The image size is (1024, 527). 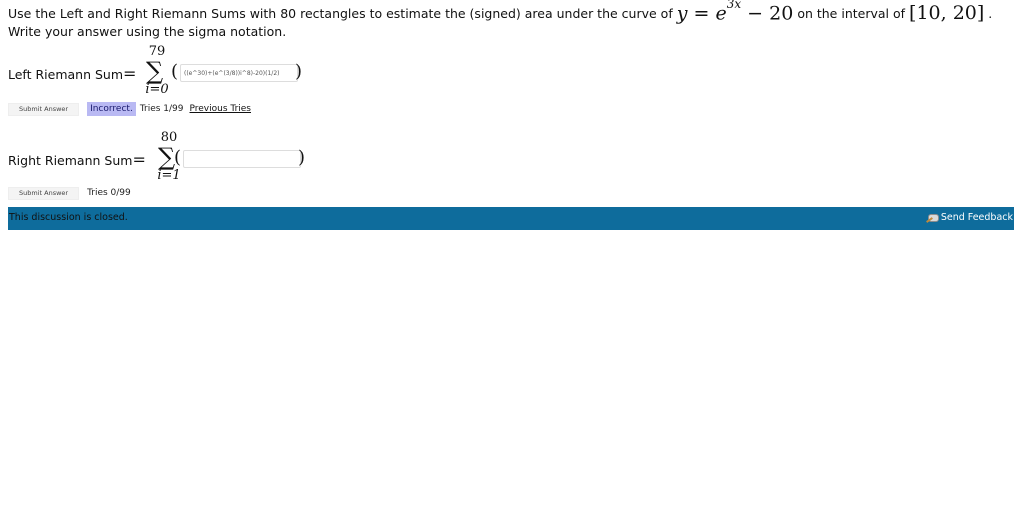 What do you see at coordinates (242, 159) in the screenshot?
I see `right-sum-input` at bounding box center [242, 159].